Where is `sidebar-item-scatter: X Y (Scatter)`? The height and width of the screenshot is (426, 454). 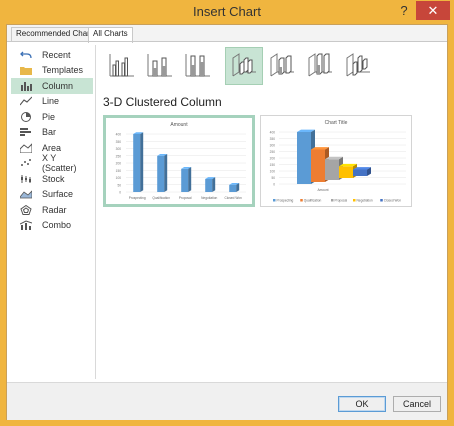
sidebar-item-scatter: X Y (Scatter) is located at coordinates (52, 163).